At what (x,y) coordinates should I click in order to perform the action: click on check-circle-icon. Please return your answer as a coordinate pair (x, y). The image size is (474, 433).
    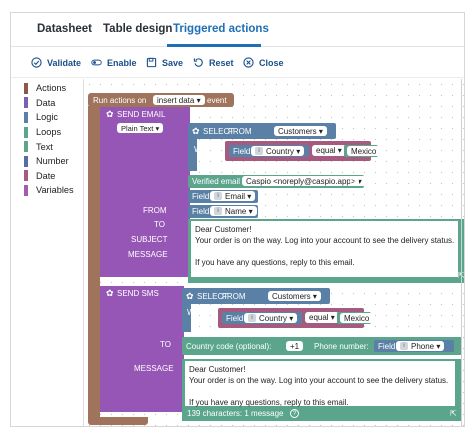
    Looking at the image, I should click on (36, 62).